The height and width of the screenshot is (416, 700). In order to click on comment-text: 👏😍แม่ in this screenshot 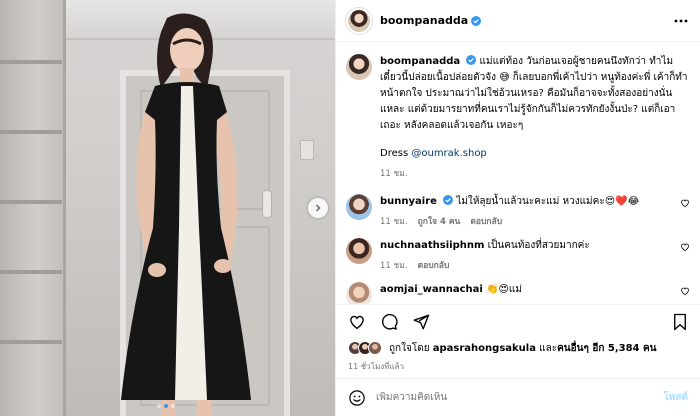, I will do `click(504, 289)`.